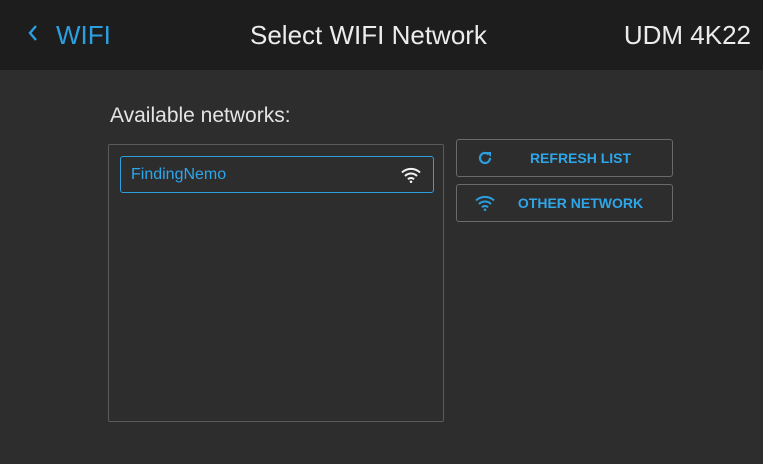  What do you see at coordinates (179, 174) in the screenshot?
I see `network-name: FindingNemo` at bounding box center [179, 174].